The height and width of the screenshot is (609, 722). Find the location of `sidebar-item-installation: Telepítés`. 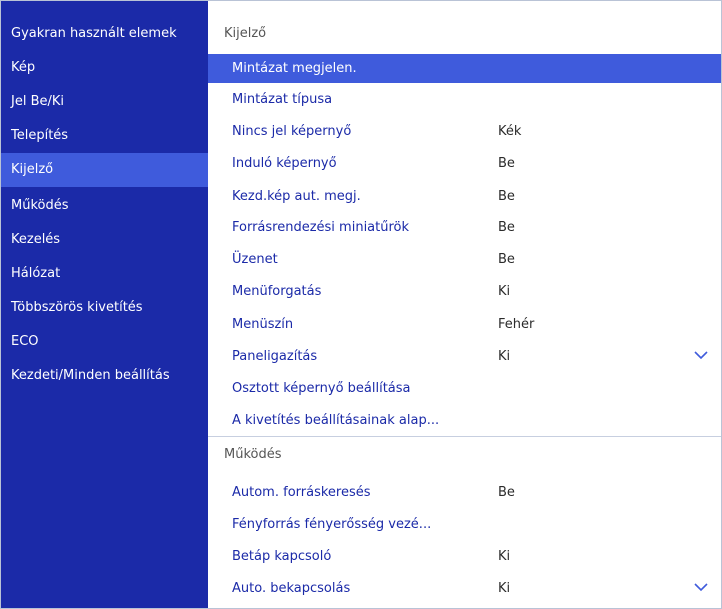

sidebar-item-installation: Telepítés is located at coordinates (104, 136).